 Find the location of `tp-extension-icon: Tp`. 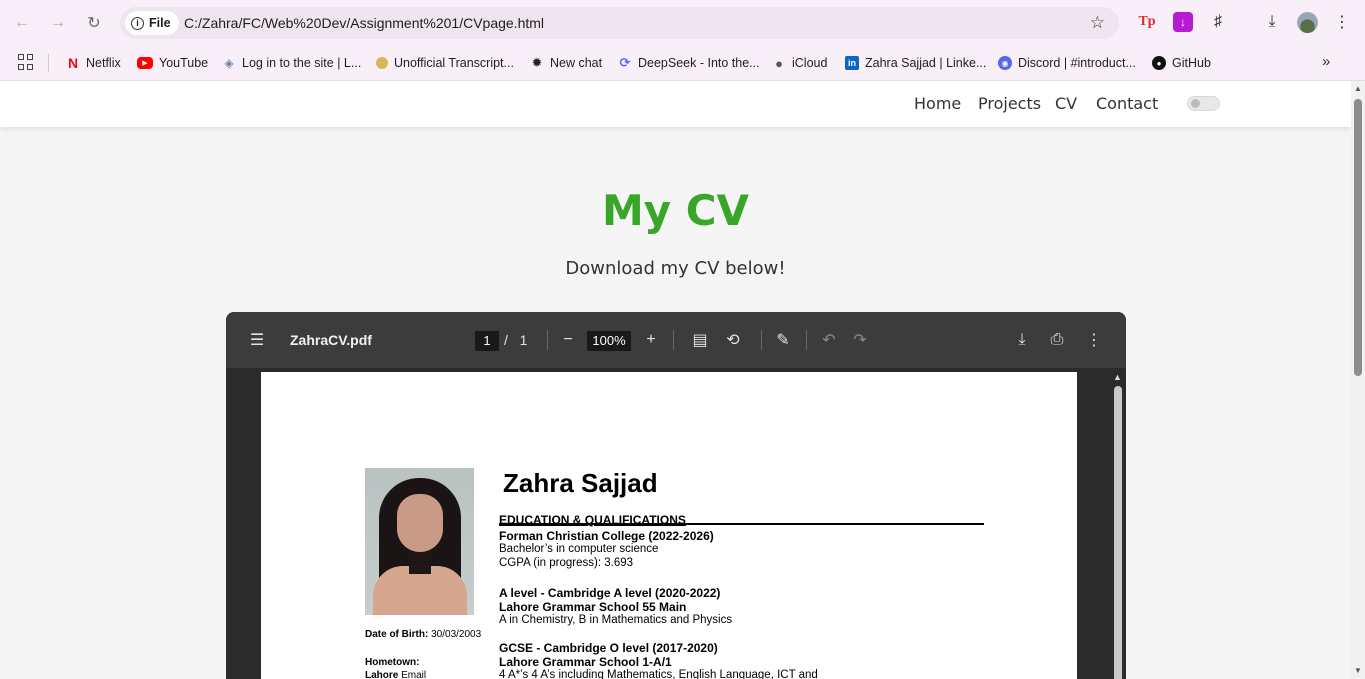

tp-extension-icon: Tp is located at coordinates (1147, 22).